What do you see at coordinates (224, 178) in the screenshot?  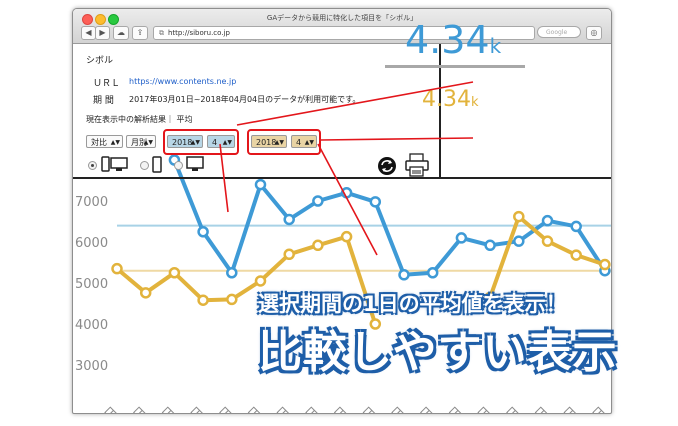 I see `callout-line-period1-chart` at bounding box center [224, 178].